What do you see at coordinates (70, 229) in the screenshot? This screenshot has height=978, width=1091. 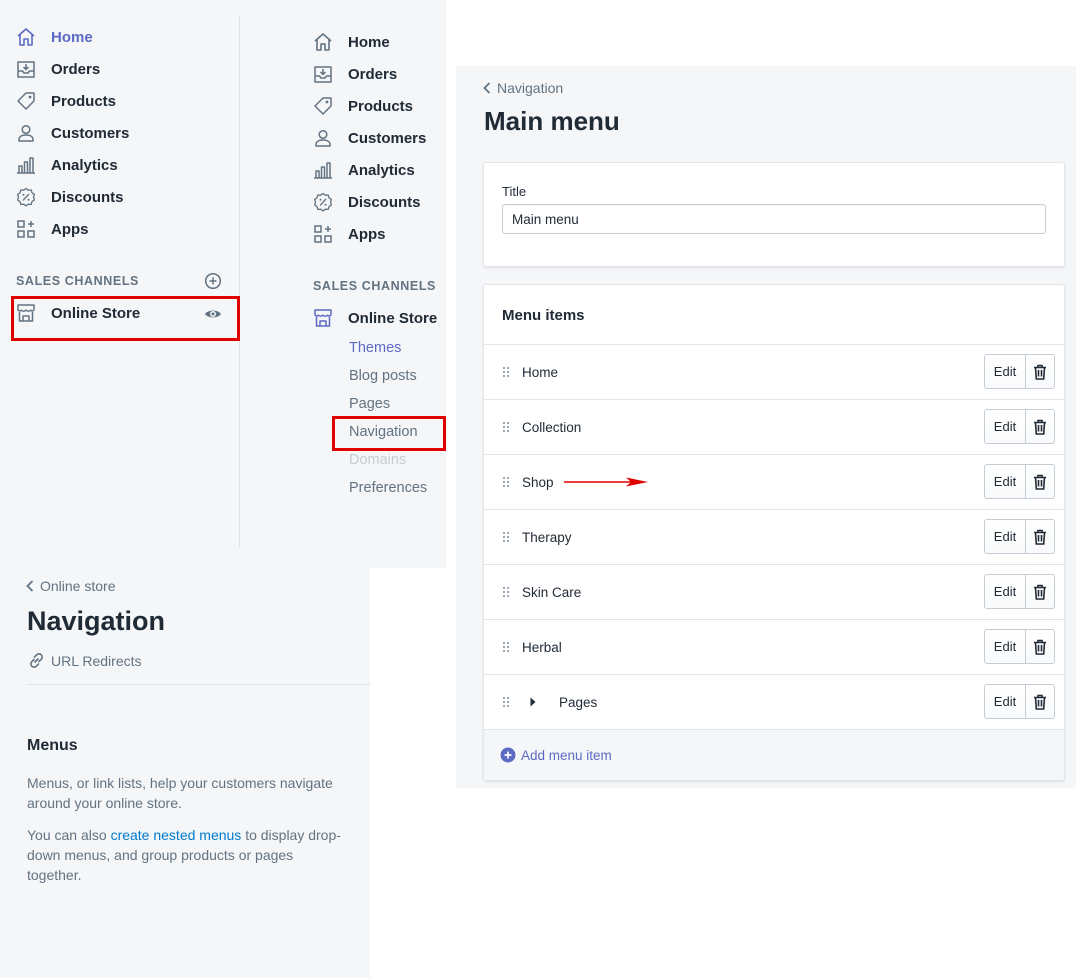 I see `sidebar-item-label: Apps` at bounding box center [70, 229].